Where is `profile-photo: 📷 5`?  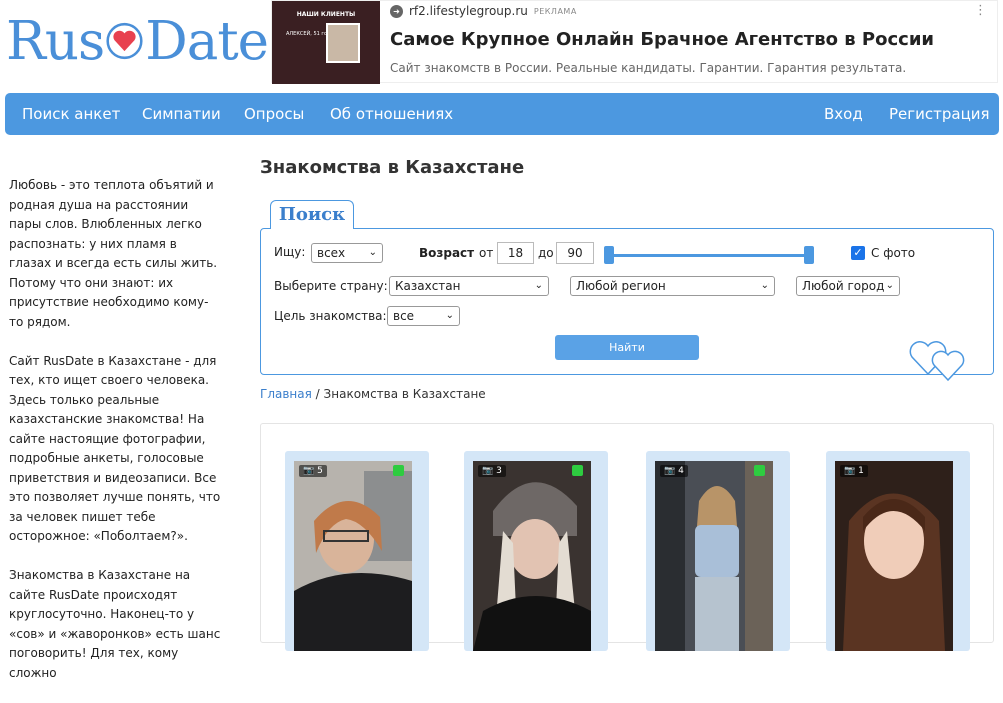 profile-photo: 📷 5 is located at coordinates (353, 556).